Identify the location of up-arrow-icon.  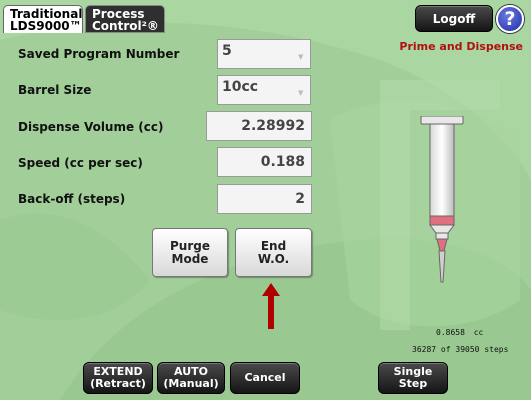
(271, 306).